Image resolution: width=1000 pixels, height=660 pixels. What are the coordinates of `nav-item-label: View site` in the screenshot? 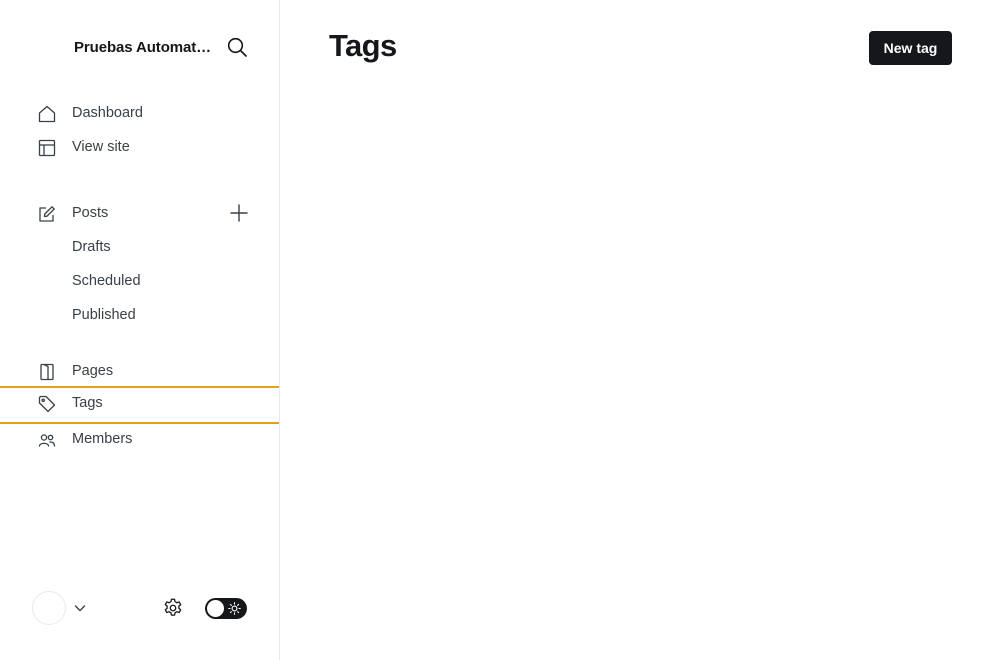 It's located at (101, 147).